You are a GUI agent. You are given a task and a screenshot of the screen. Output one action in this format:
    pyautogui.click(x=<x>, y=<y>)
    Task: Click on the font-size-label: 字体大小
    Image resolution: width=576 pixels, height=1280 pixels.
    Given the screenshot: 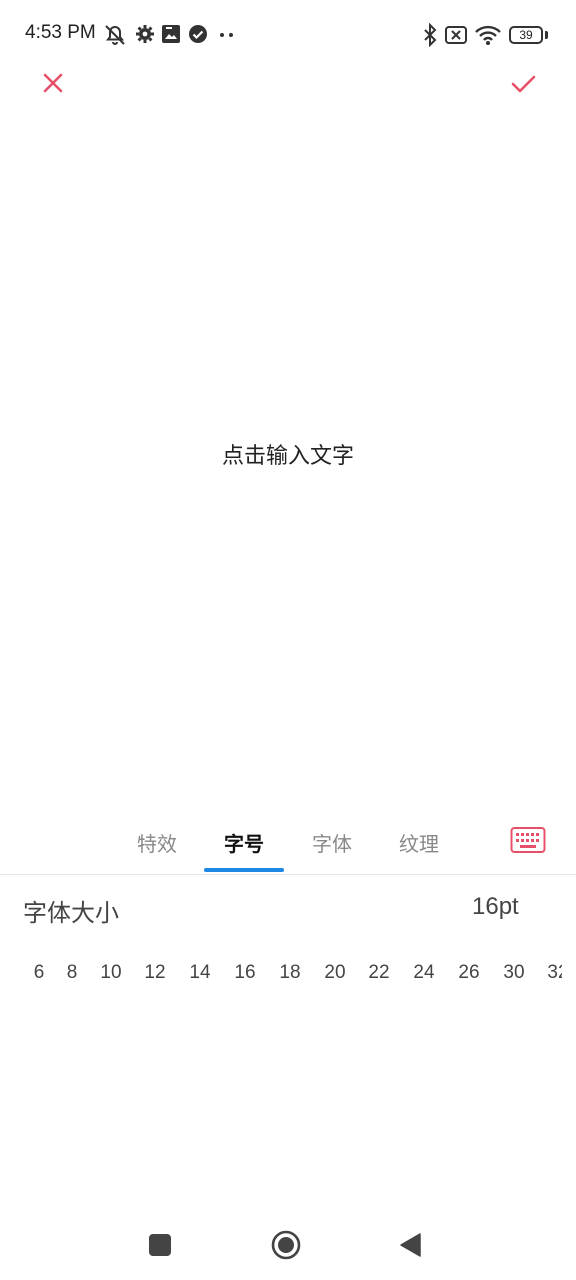 What is the action you would take?
    pyautogui.click(x=71, y=913)
    